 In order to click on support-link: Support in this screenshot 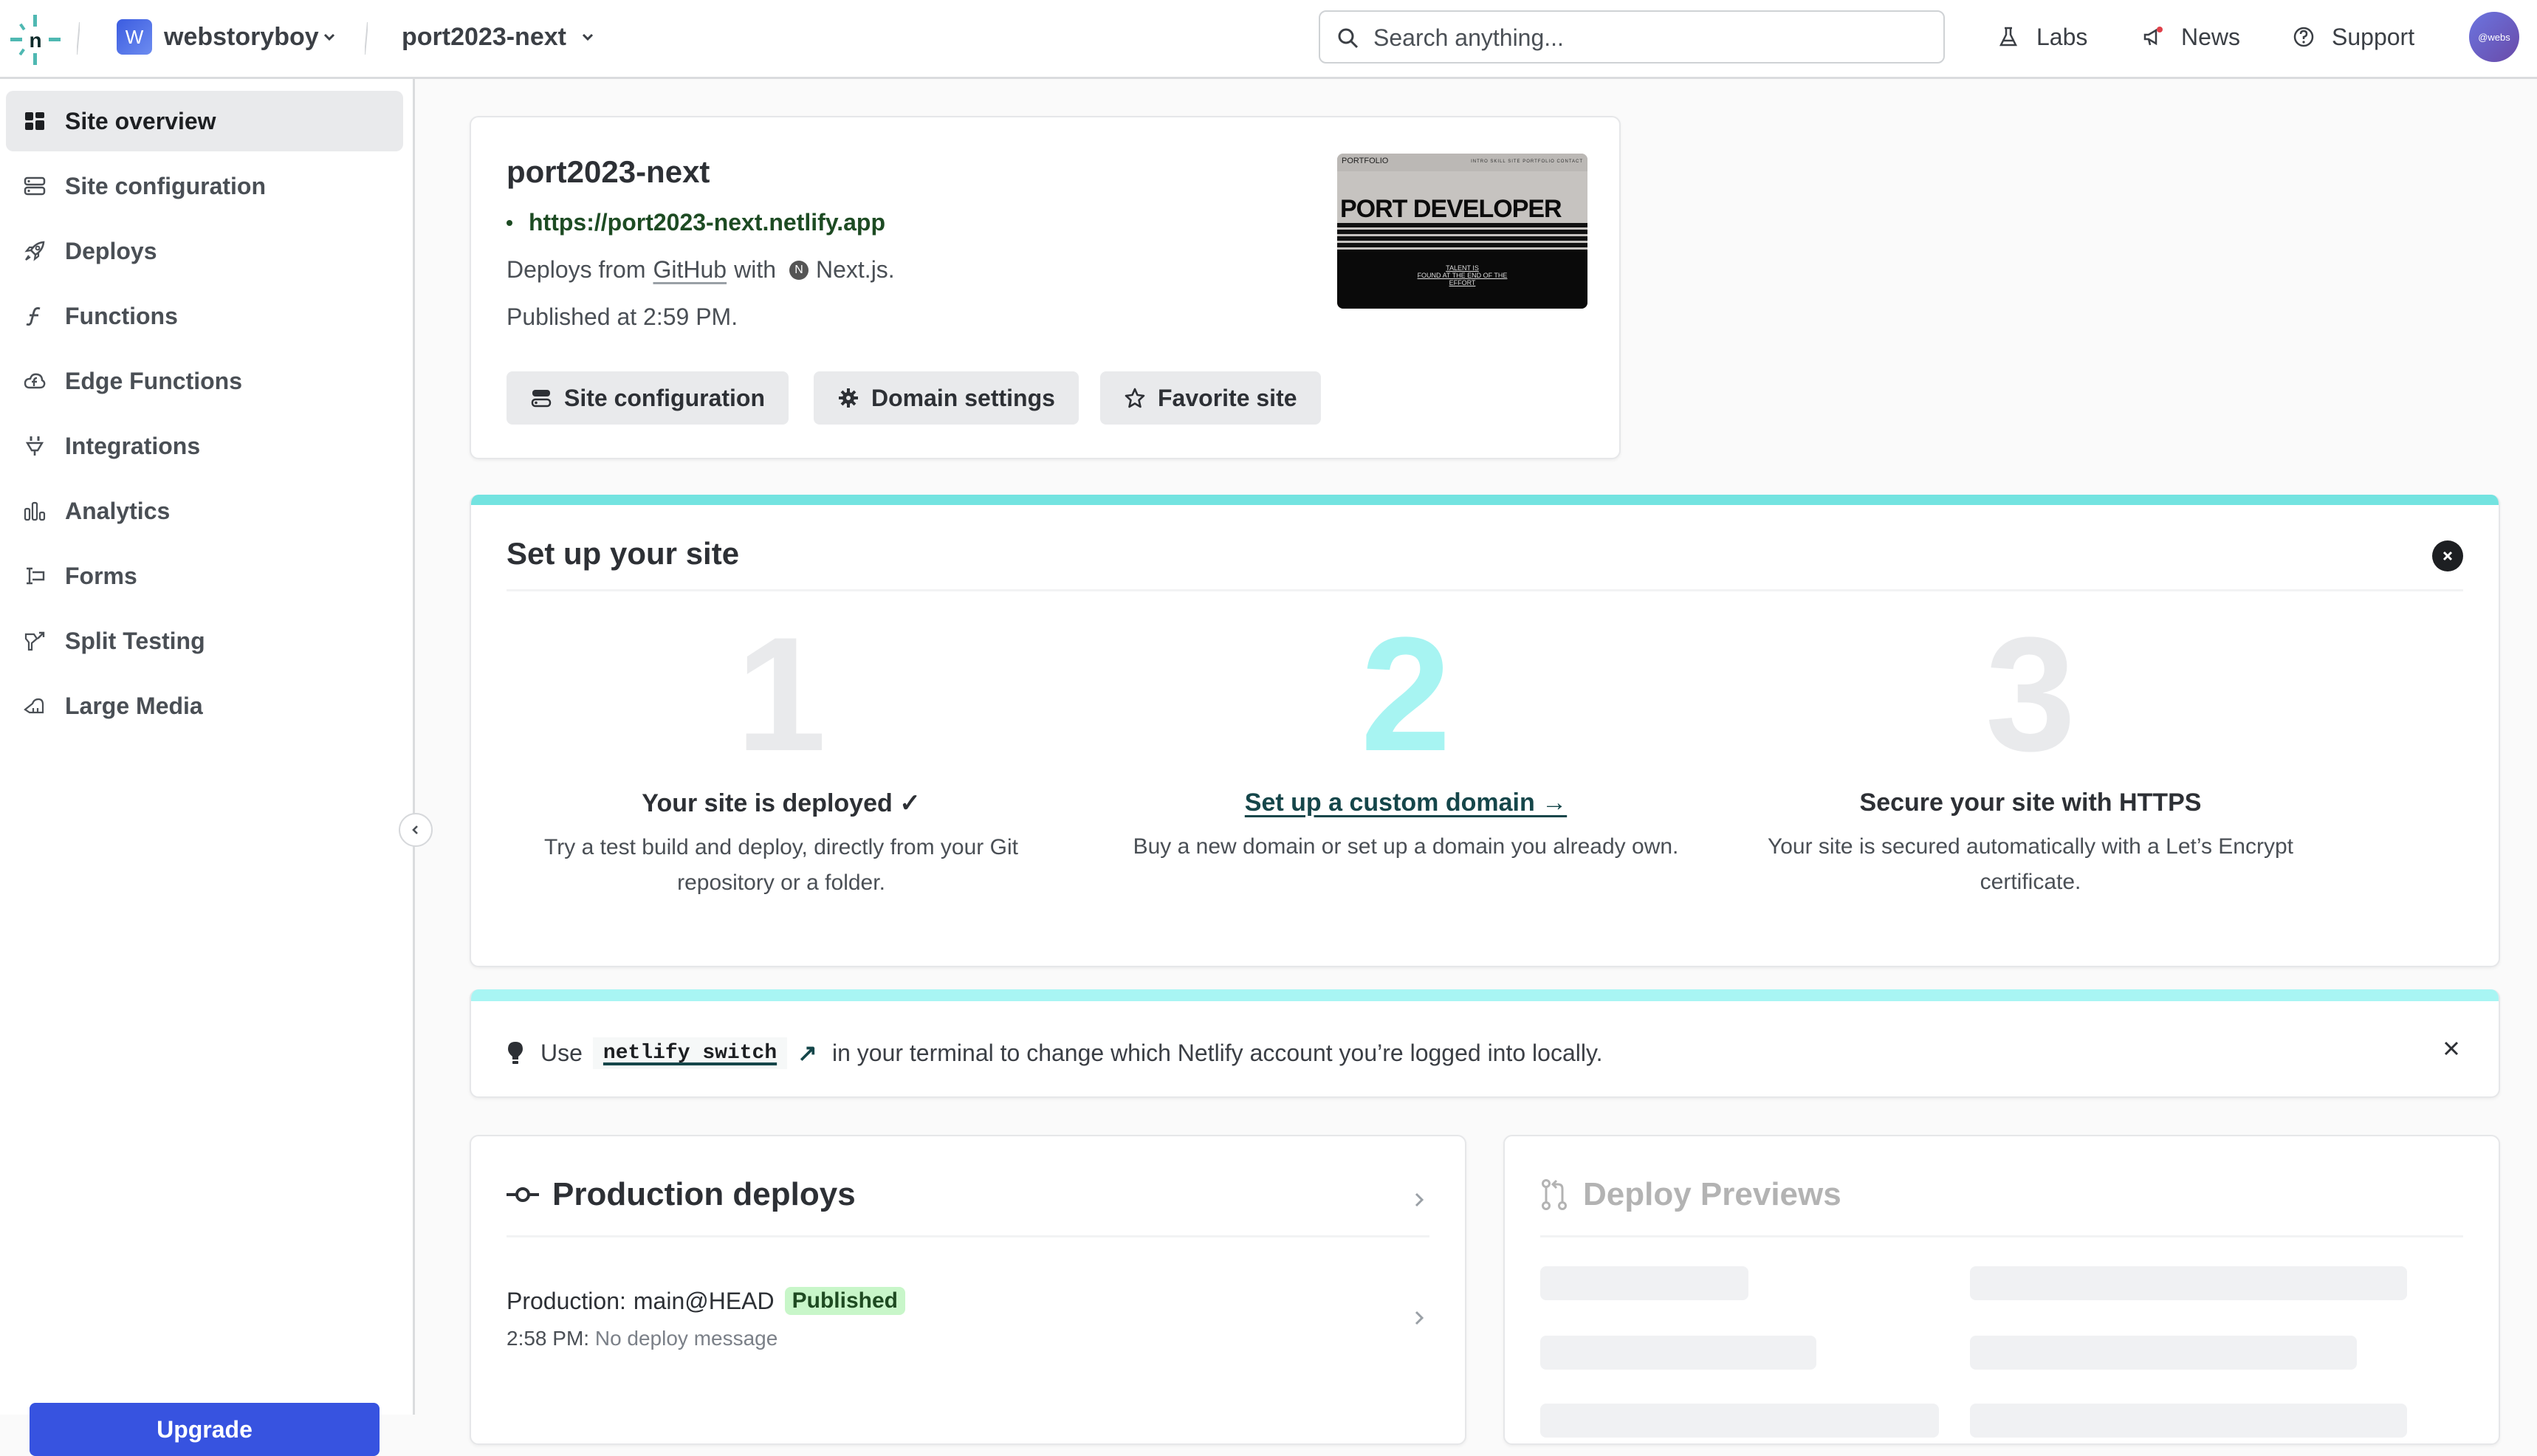, I will do `click(2353, 37)`.